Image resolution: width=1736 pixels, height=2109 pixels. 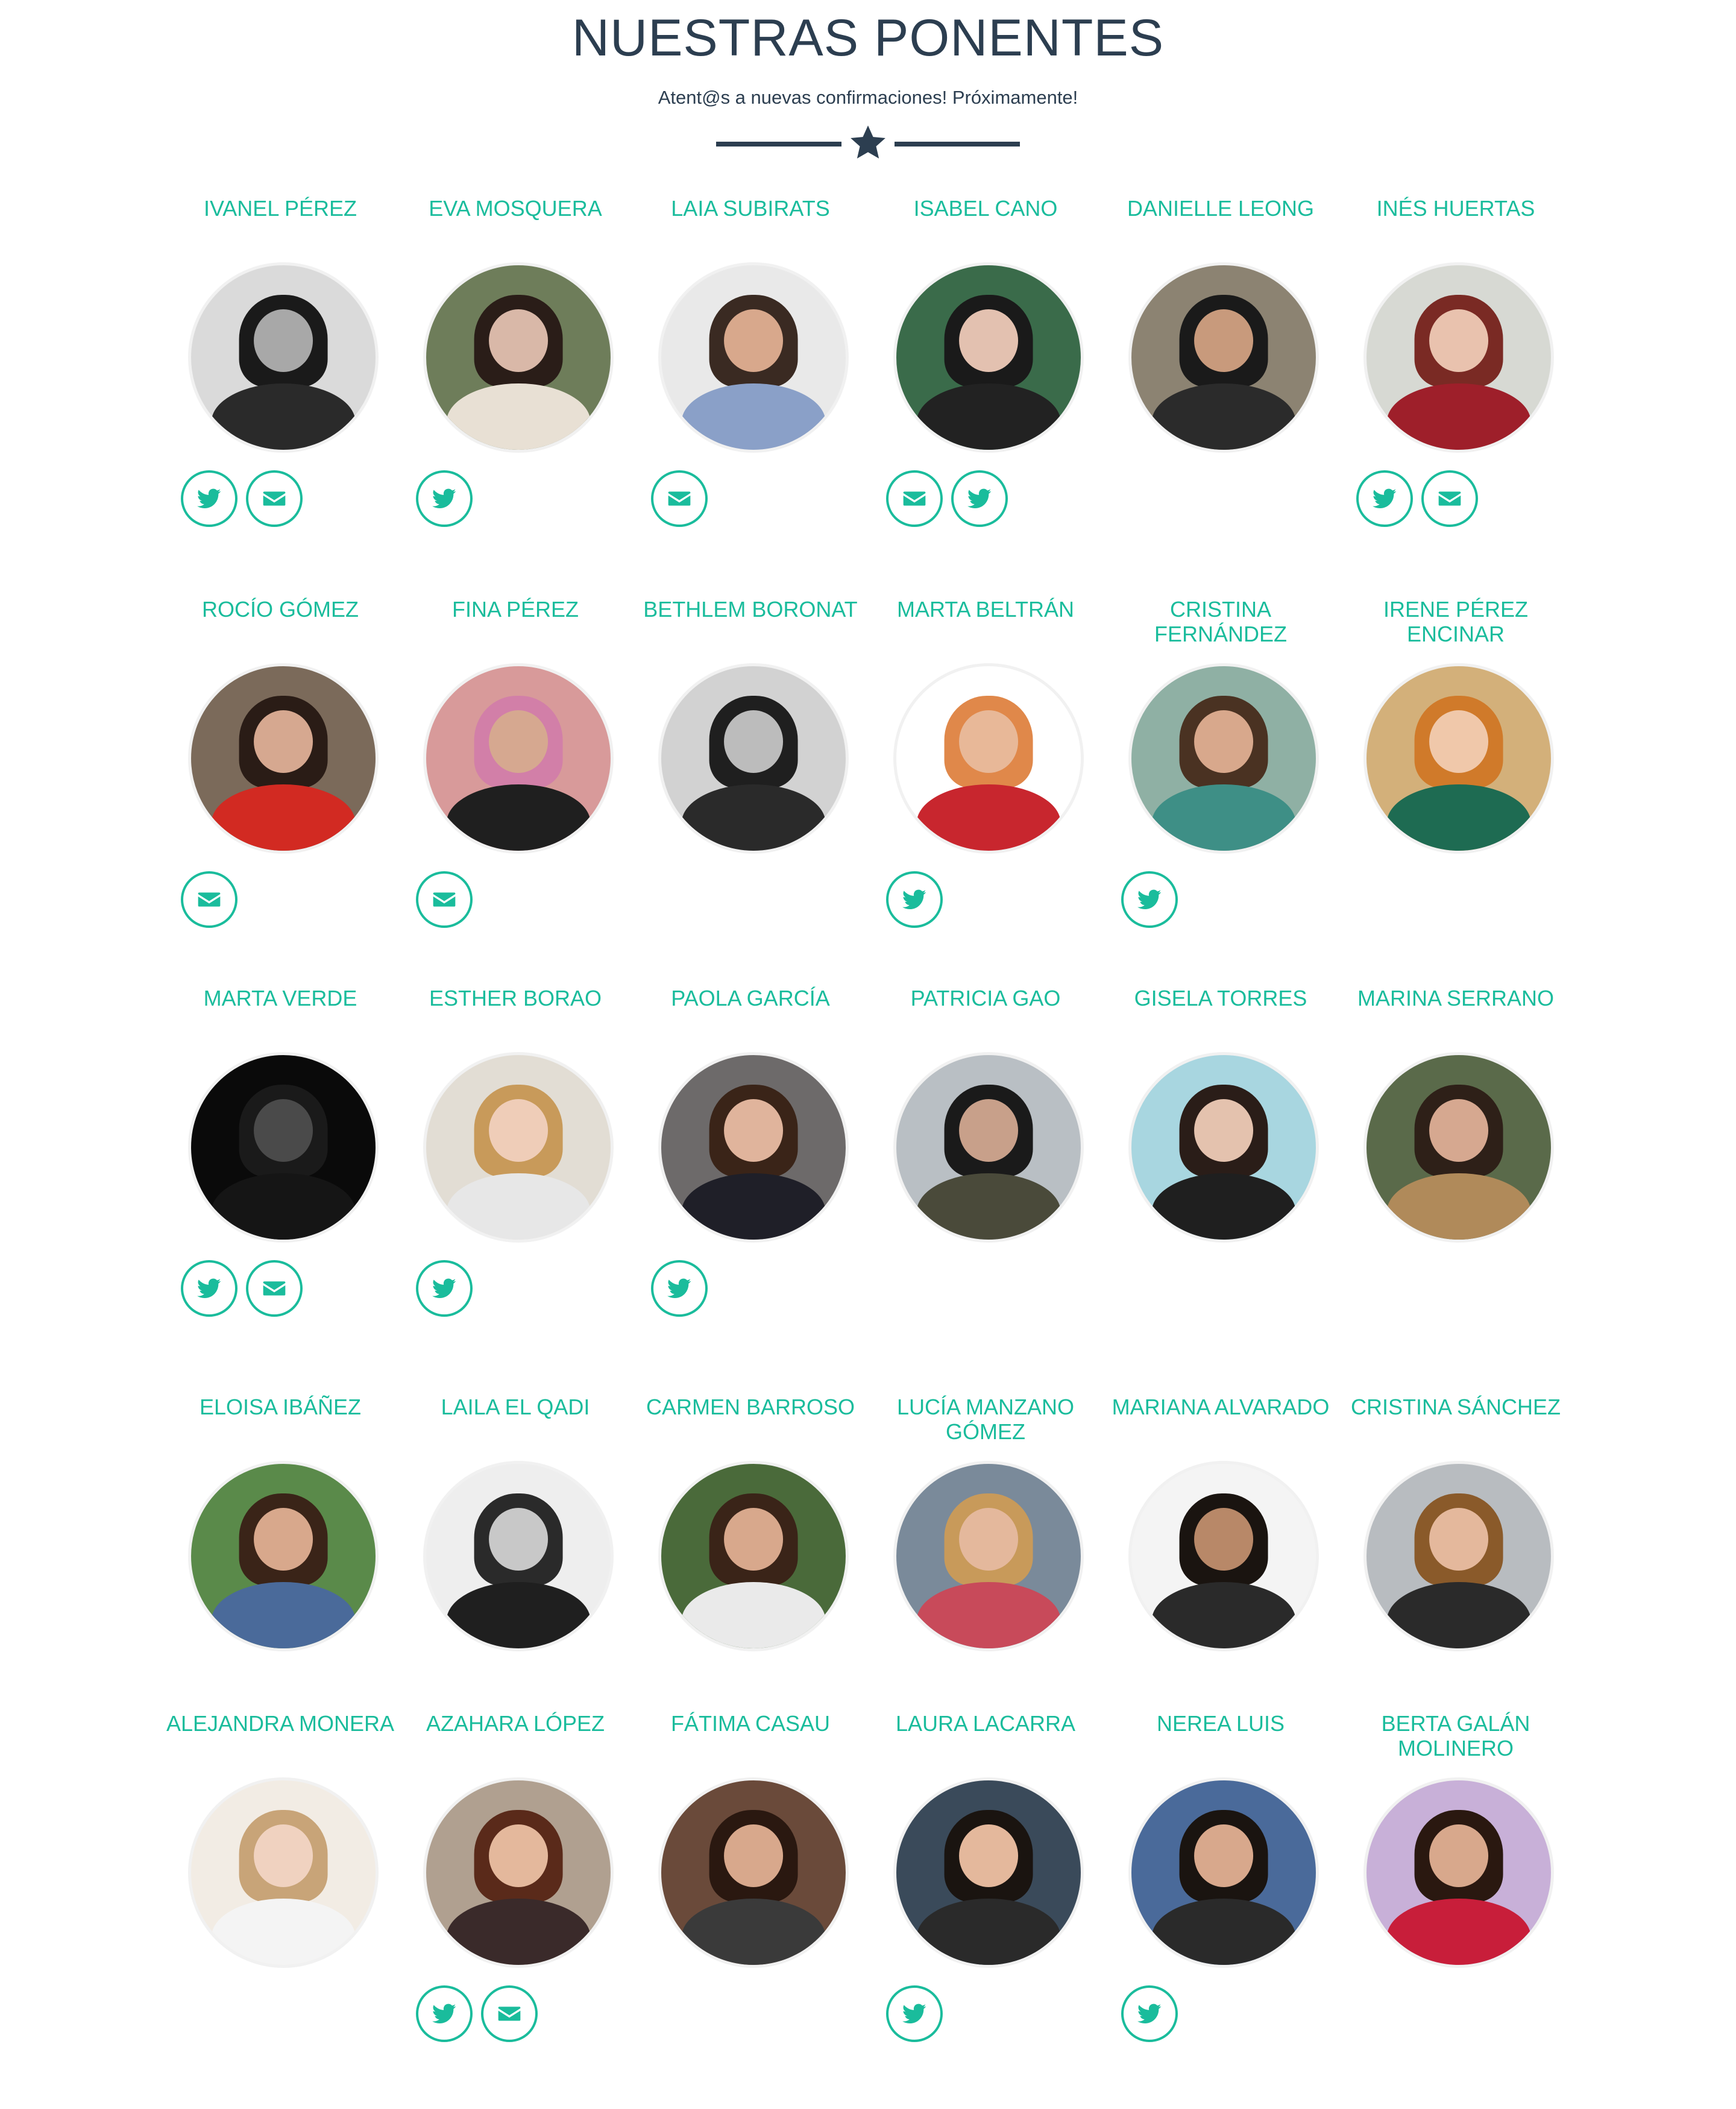 I want to click on speaker-card: Eva Mosquera, so click(x=515, y=395).